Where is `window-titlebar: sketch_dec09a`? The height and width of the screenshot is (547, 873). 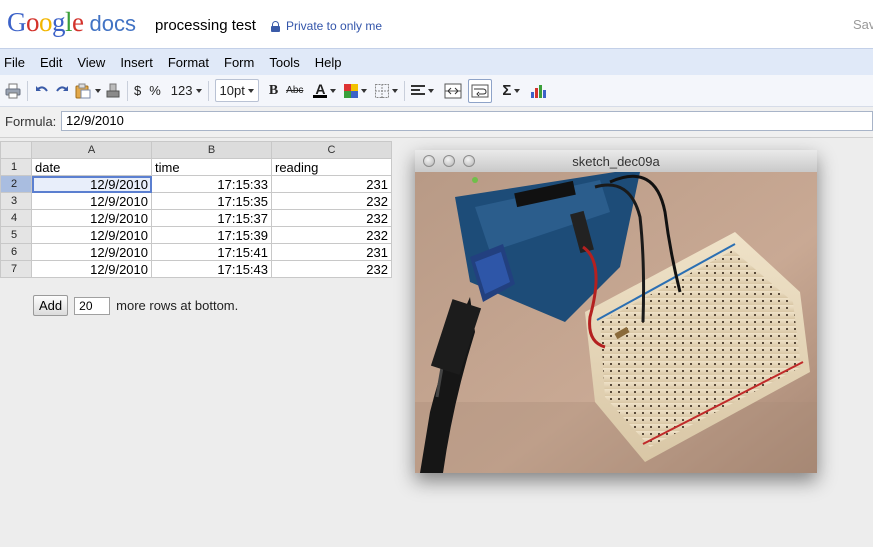 window-titlebar: sketch_dec09a is located at coordinates (616, 161).